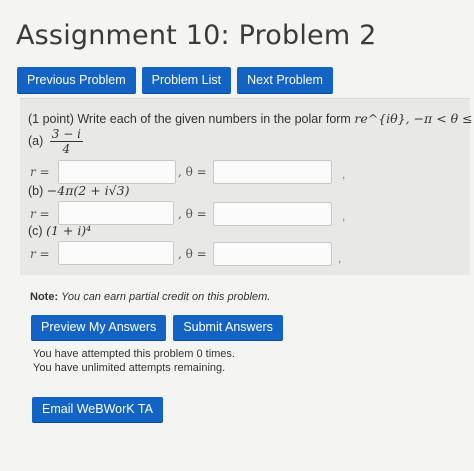 The height and width of the screenshot is (471, 474). I want to click on part-b-theta-label: , θ =, so click(192, 214).